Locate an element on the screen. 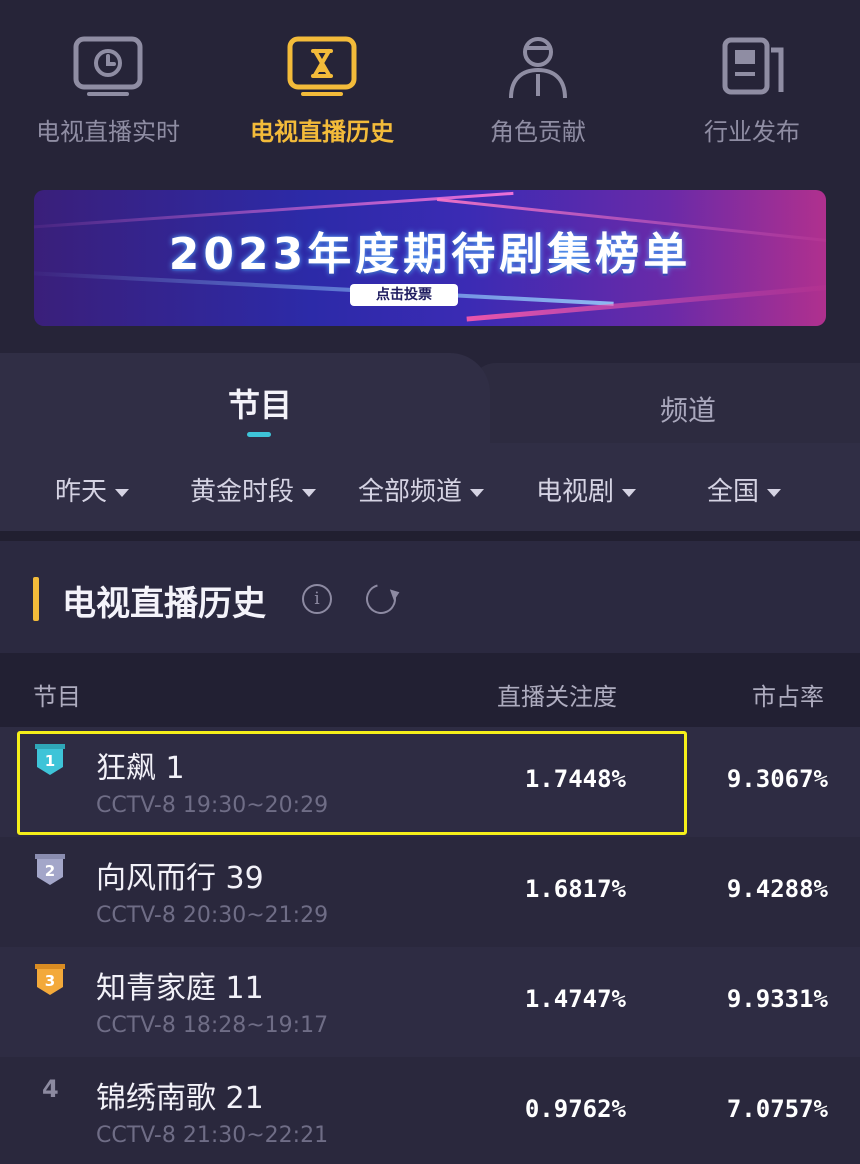 The image size is (860, 1164). attention-value: 1.4747% is located at coordinates (575, 999).